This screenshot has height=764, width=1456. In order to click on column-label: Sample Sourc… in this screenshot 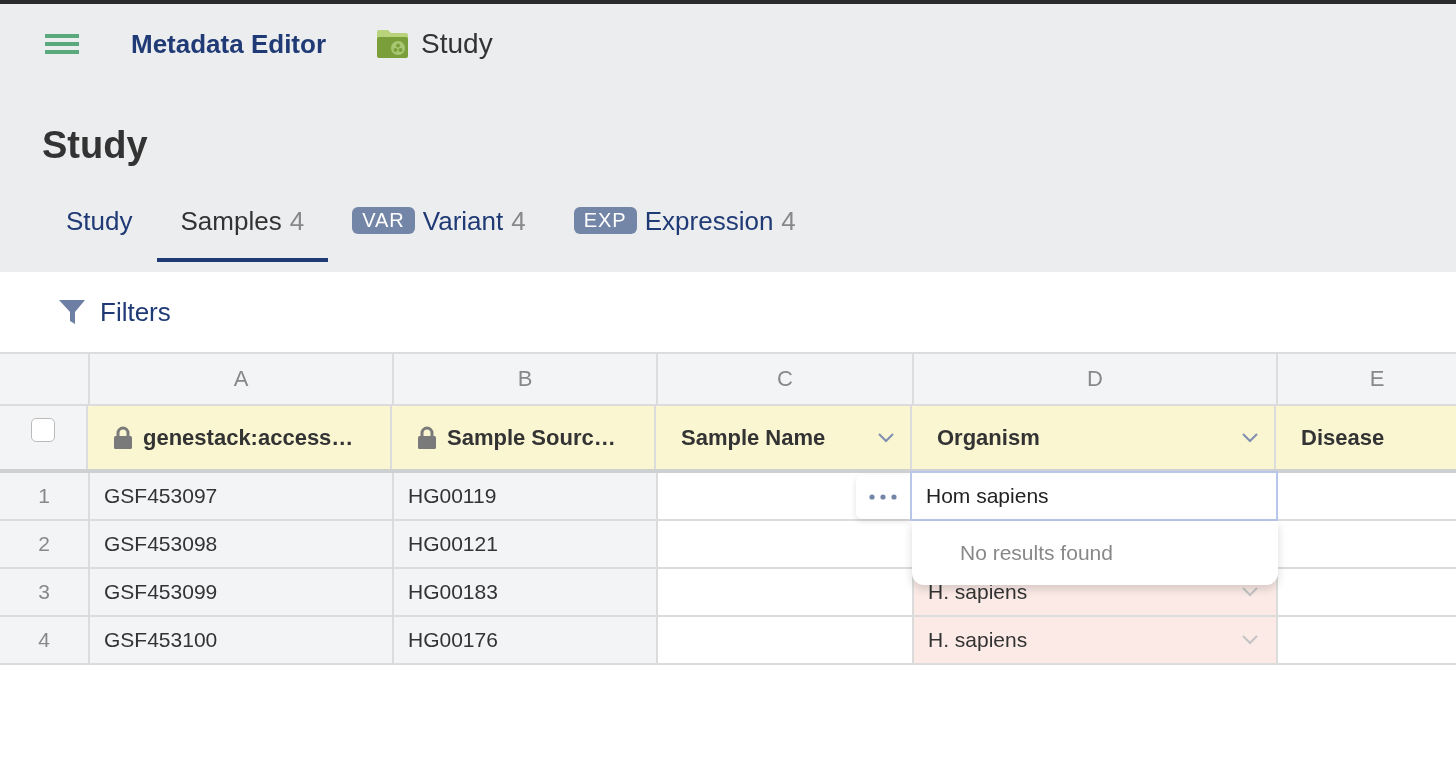, I will do `click(532, 437)`.